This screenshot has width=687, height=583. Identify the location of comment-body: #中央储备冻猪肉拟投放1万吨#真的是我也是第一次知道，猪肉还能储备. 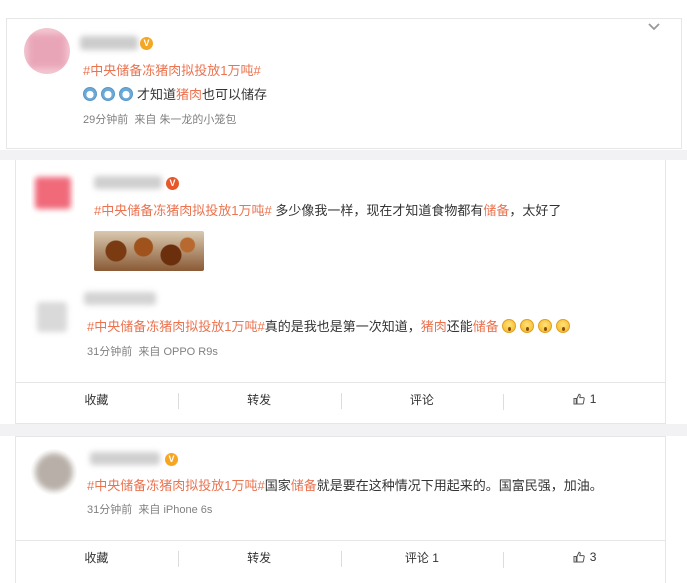
(330, 327).